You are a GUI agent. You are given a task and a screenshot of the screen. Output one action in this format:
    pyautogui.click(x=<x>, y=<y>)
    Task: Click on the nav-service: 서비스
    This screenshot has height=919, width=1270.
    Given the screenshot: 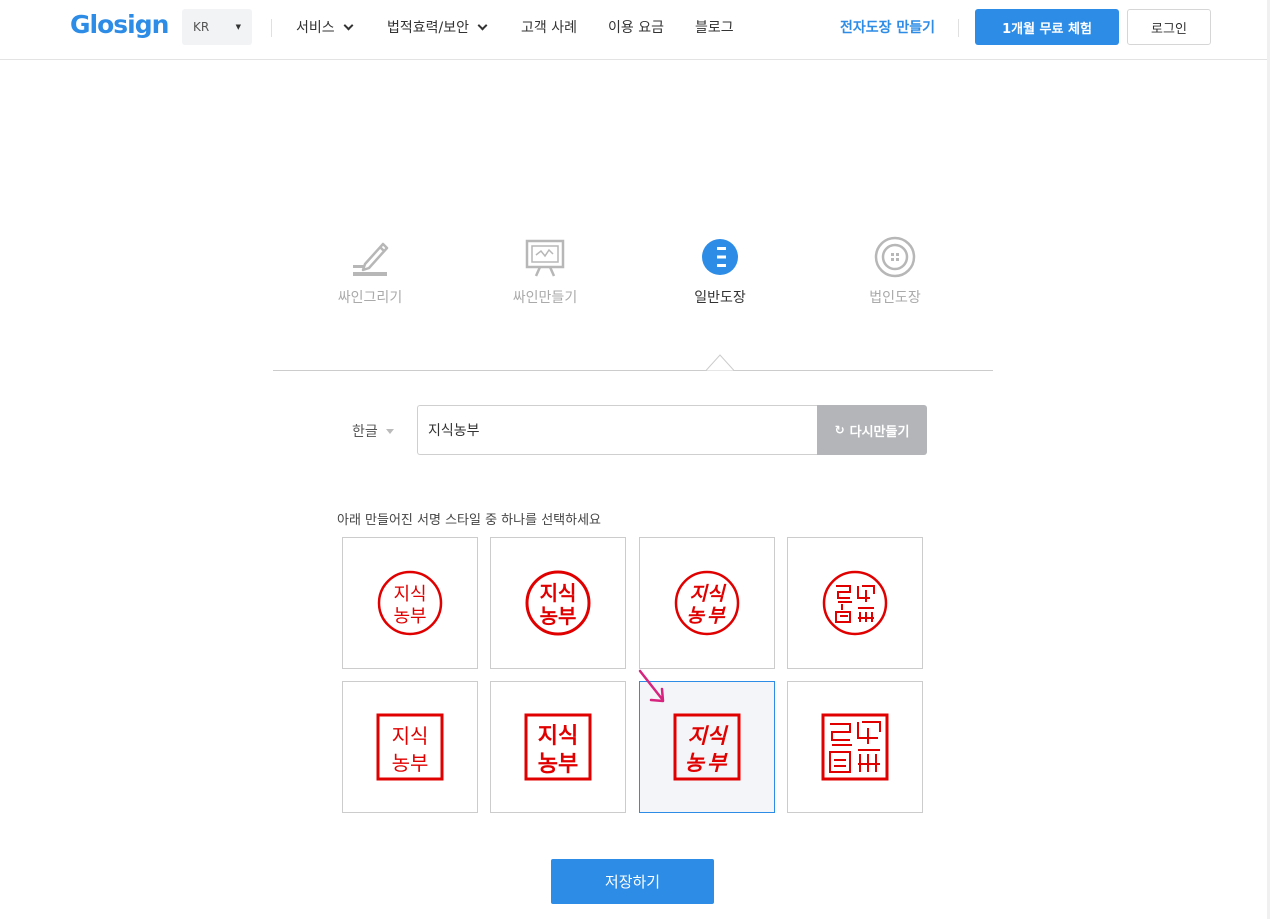 What is the action you would take?
    pyautogui.click(x=325, y=27)
    